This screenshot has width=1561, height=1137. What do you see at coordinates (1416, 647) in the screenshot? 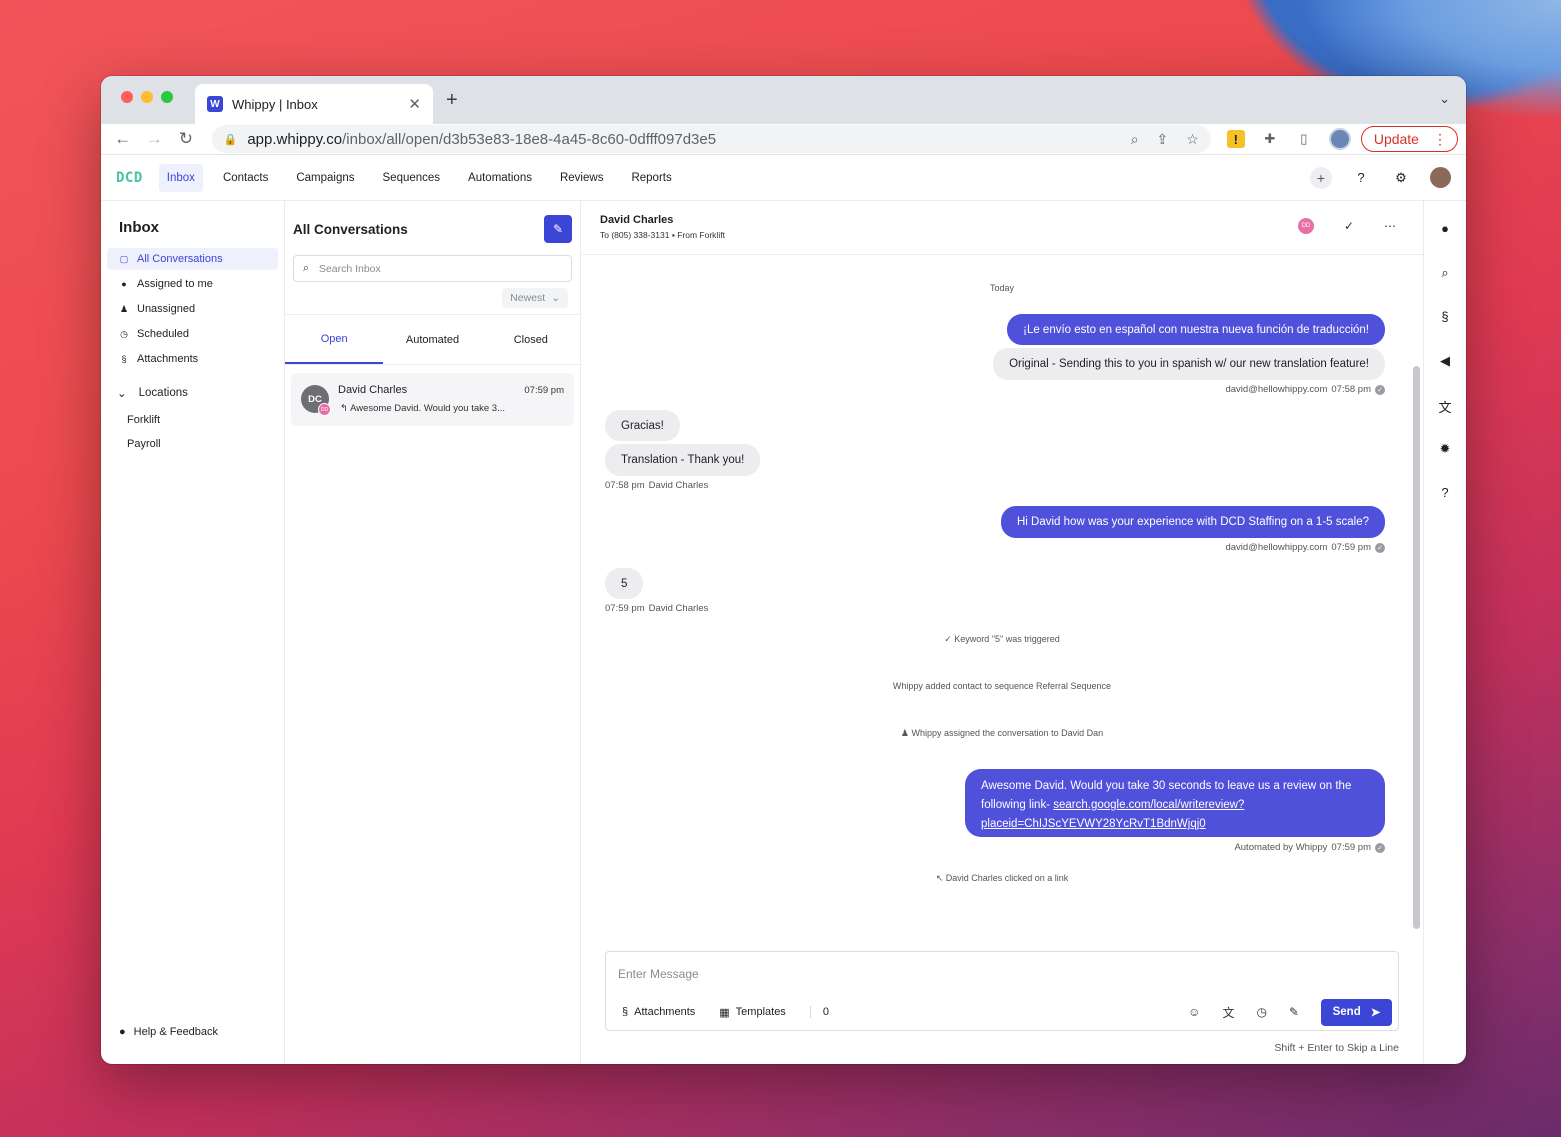
I see `chat-scrollbar` at bounding box center [1416, 647].